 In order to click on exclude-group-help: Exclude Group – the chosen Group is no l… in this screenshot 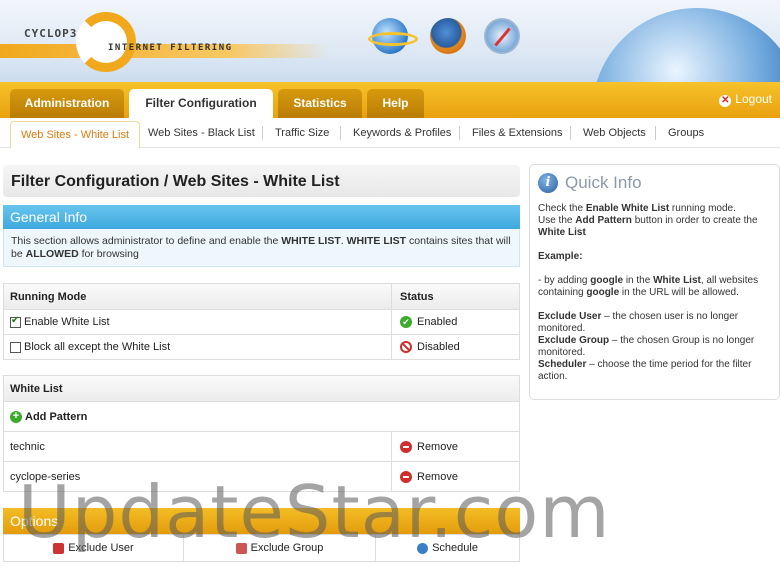, I will do `click(654, 347)`.